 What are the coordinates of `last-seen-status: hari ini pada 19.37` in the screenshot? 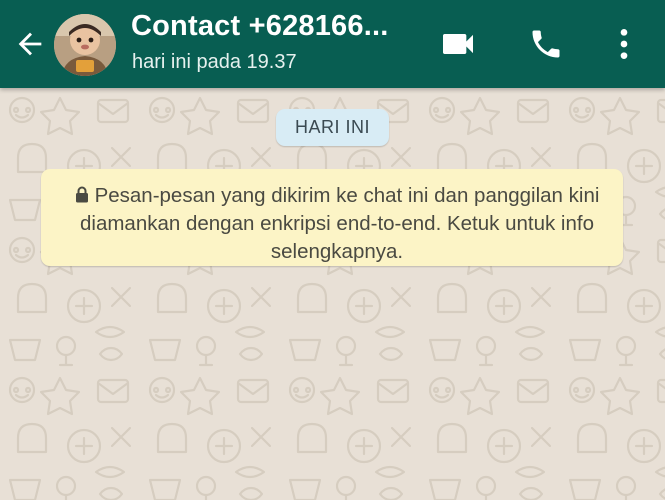 It's located at (214, 62).